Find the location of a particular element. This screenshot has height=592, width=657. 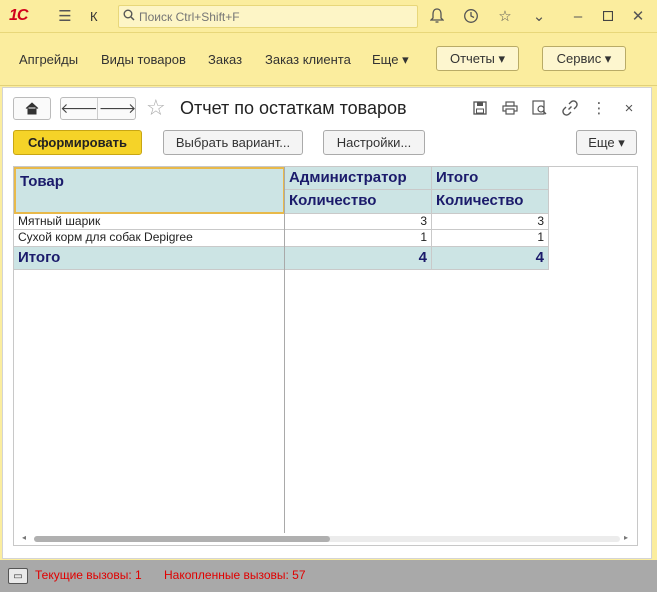

total-row-label: Итого is located at coordinates (149, 258).